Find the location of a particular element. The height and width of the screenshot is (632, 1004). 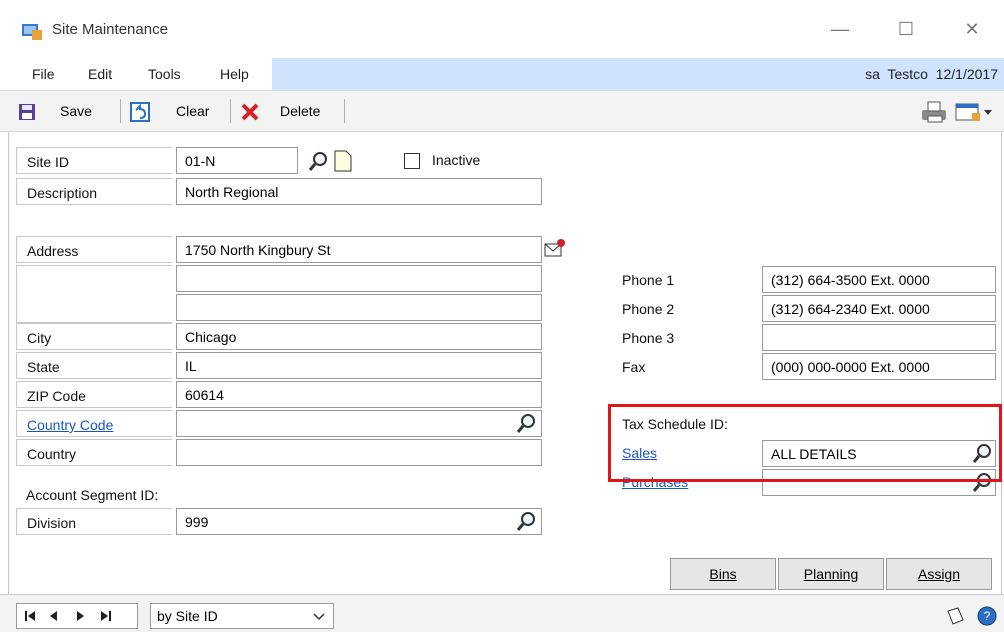

state-field: IL is located at coordinates (359, 365).